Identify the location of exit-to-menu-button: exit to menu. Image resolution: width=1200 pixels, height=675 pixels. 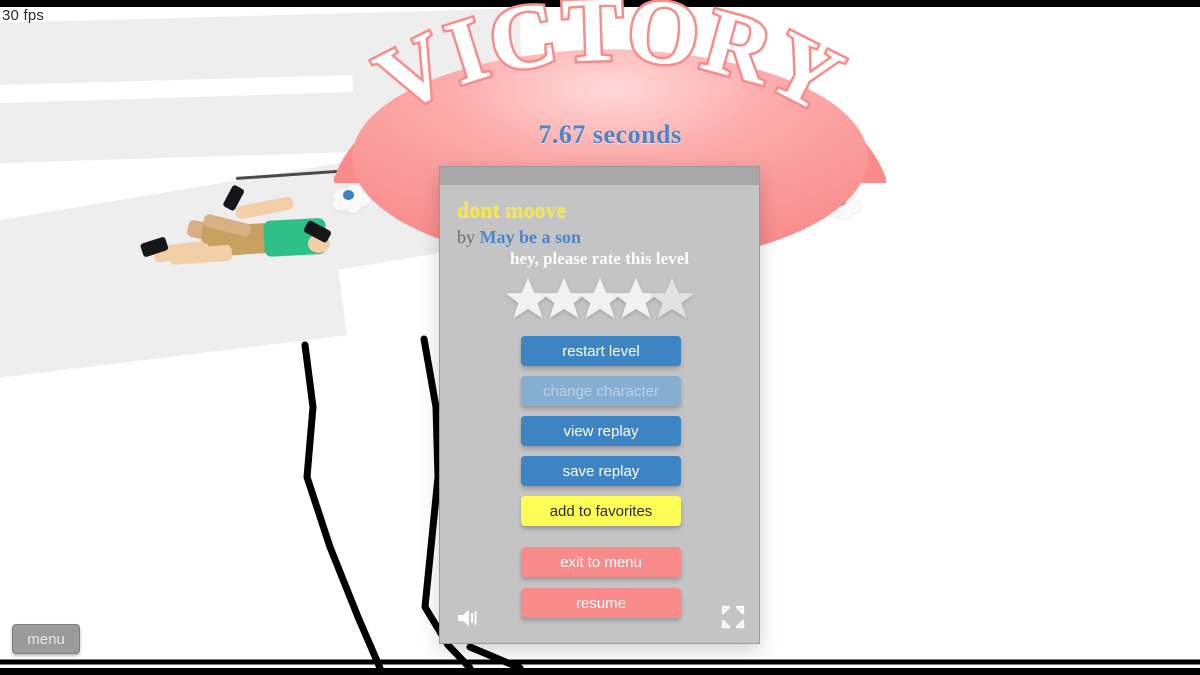
(601, 562).